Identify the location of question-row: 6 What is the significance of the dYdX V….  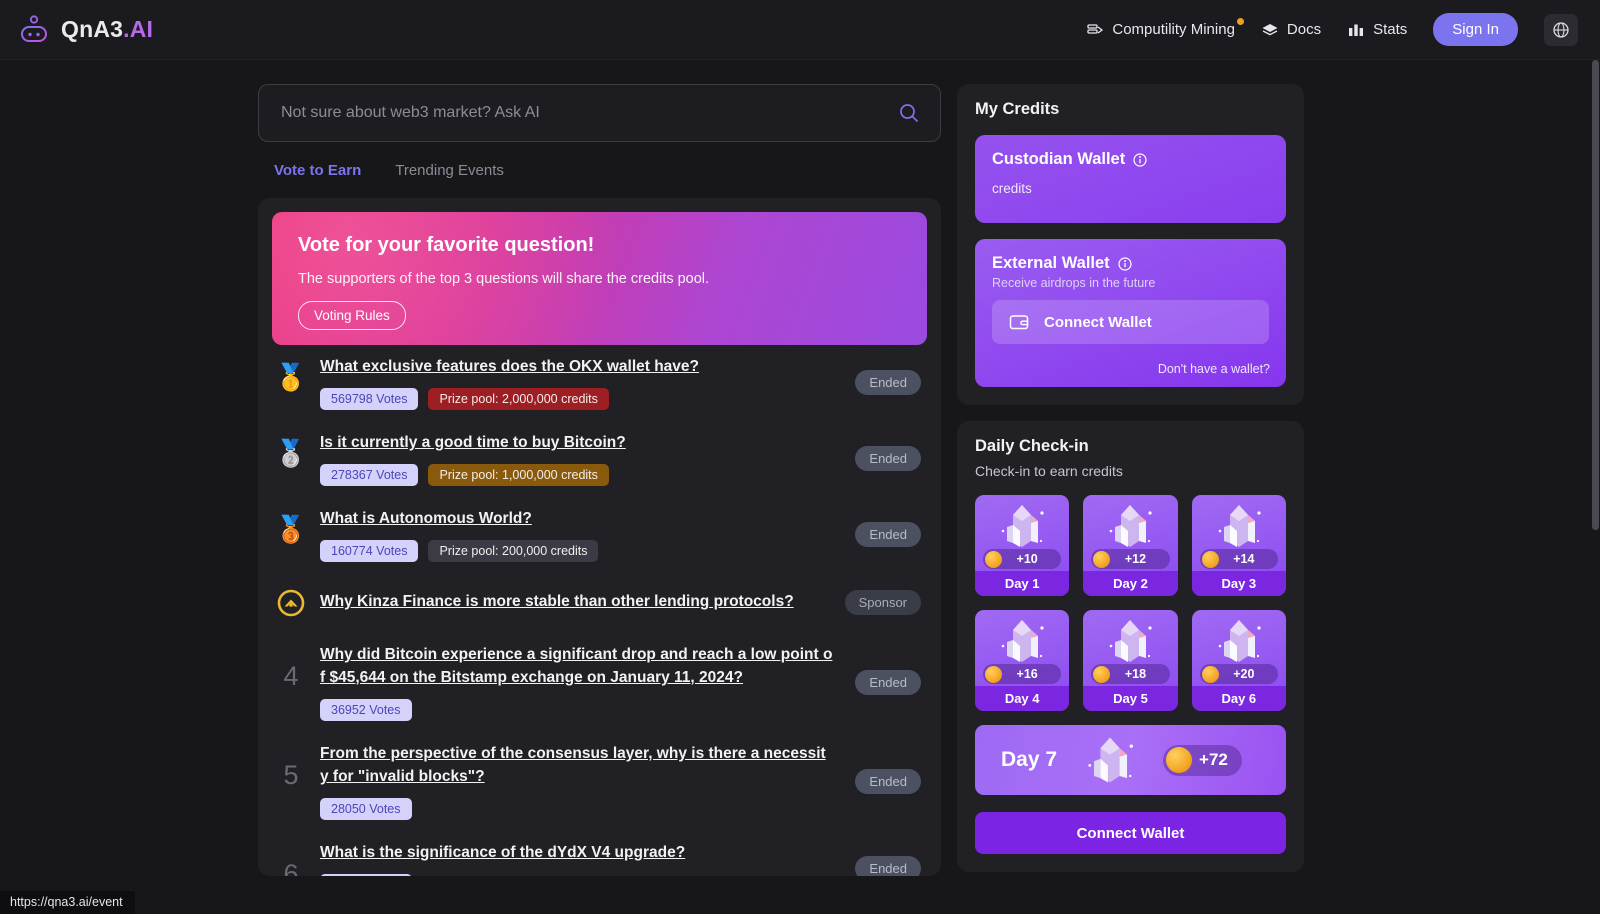
(599, 853).